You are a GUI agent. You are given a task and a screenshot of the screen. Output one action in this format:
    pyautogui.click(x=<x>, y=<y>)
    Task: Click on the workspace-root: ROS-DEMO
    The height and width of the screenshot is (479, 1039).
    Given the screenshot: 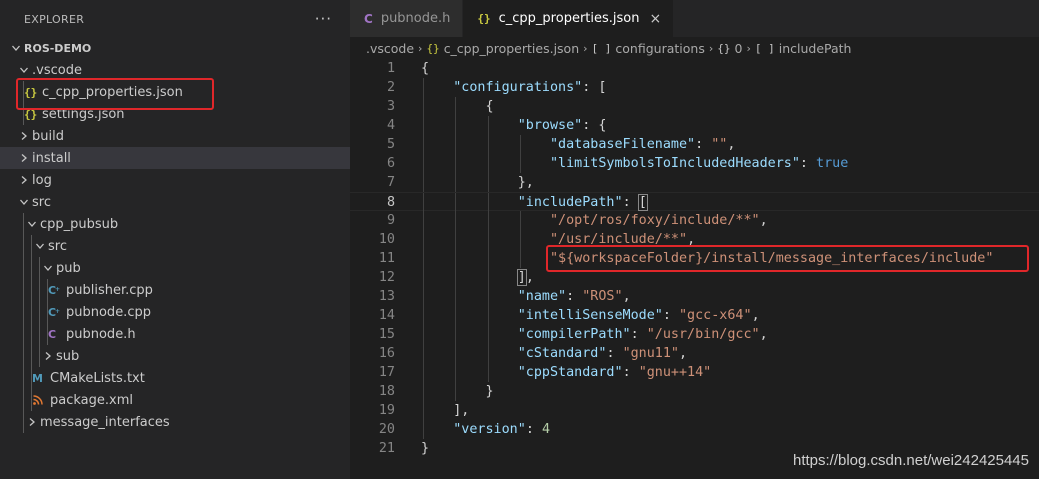 What is the action you would take?
    pyautogui.click(x=175, y=48)
    